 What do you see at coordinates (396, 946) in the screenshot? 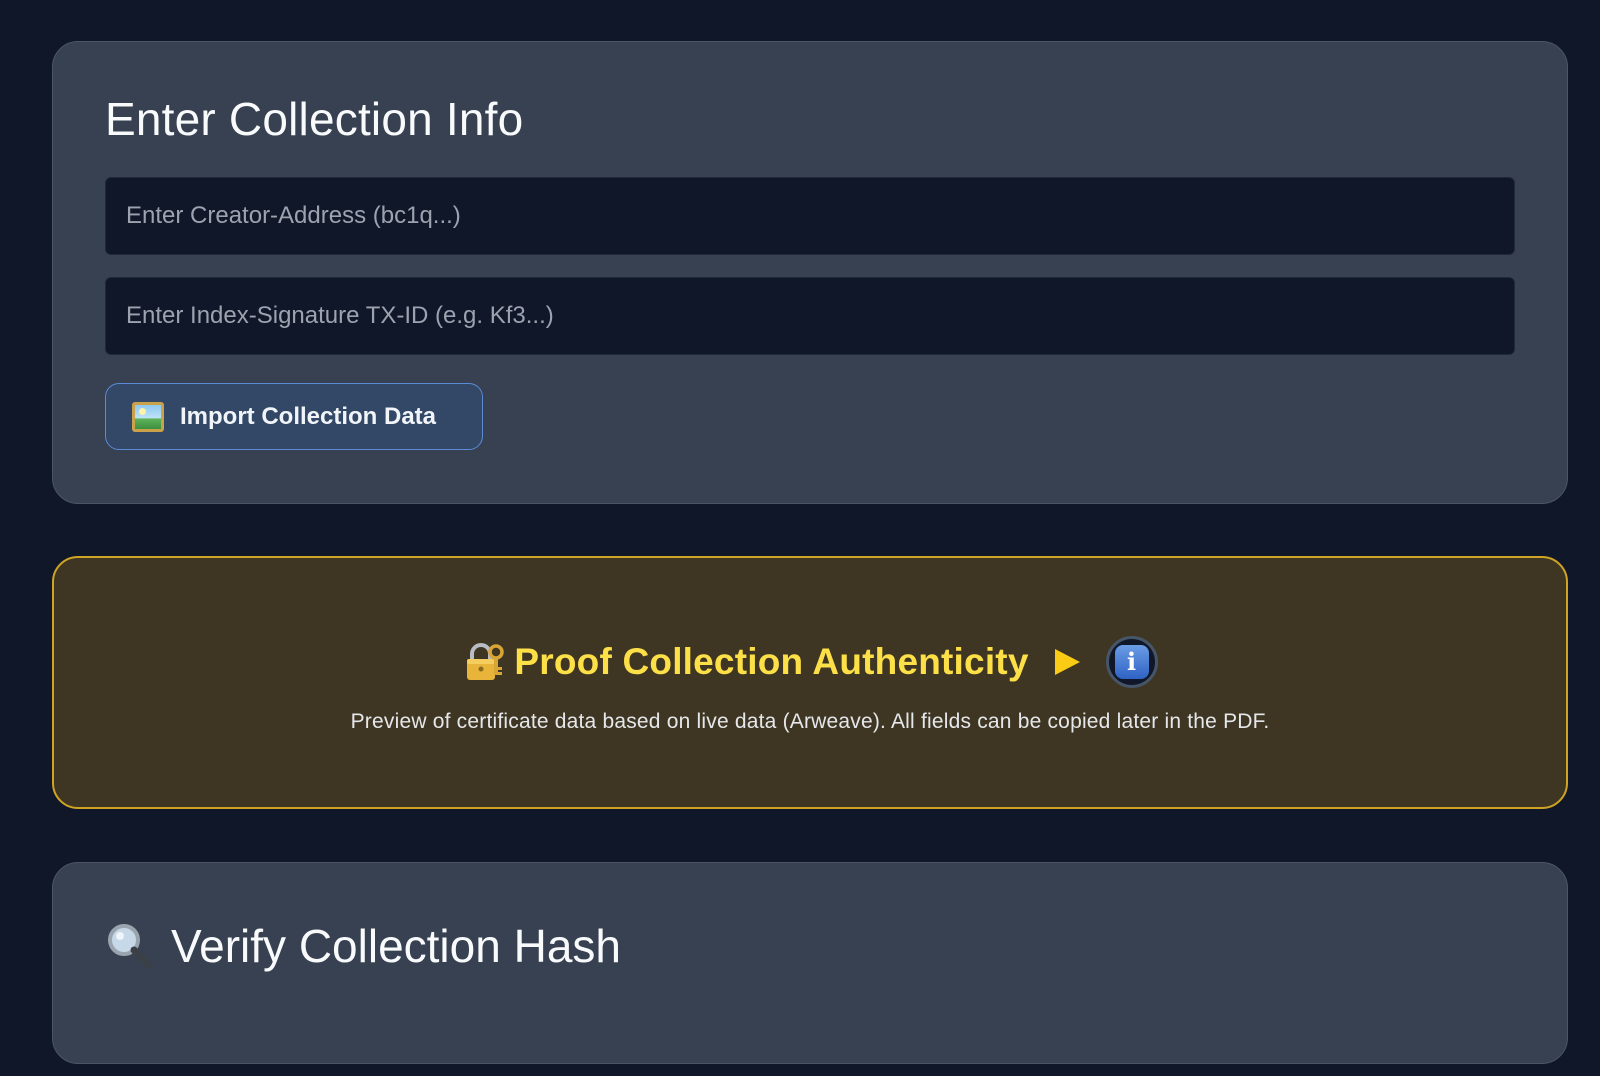
I see `verify-title: Verify Collection Hash` at bounding box center [396, 946].